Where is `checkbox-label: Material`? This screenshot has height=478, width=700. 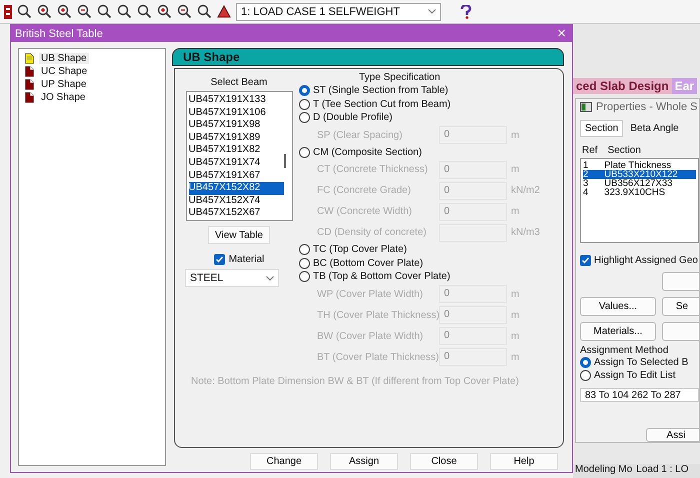 checkbox-label: Material is located at coordinates (246, 259).